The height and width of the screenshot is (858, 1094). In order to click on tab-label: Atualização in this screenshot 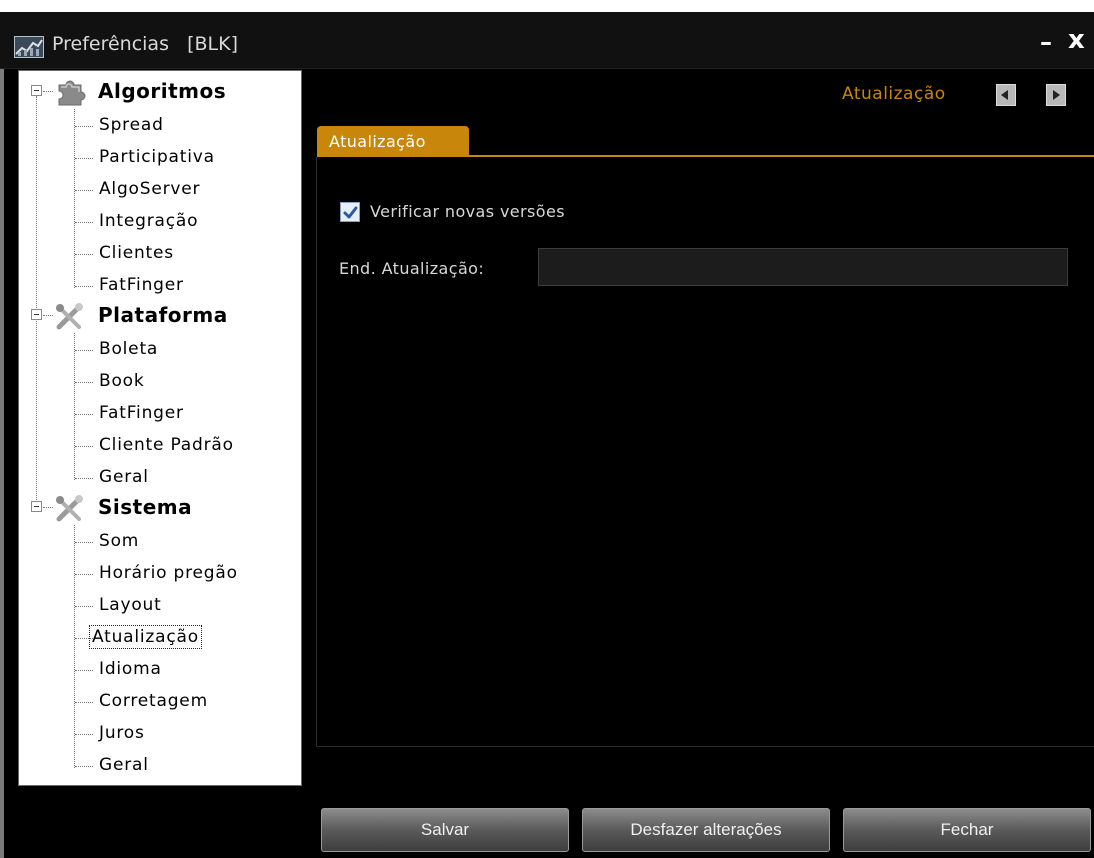, I will do `click(377, 141)`.